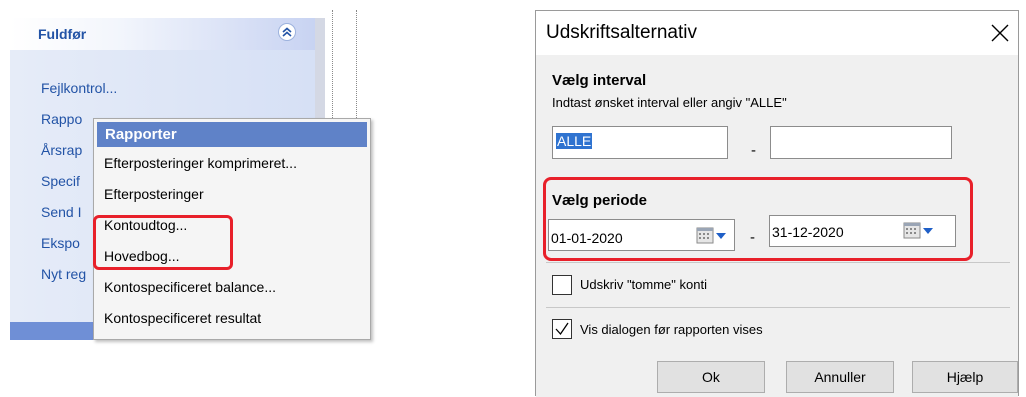  I want to click on task-pane-title: Fuldfør, so click(62, 34).